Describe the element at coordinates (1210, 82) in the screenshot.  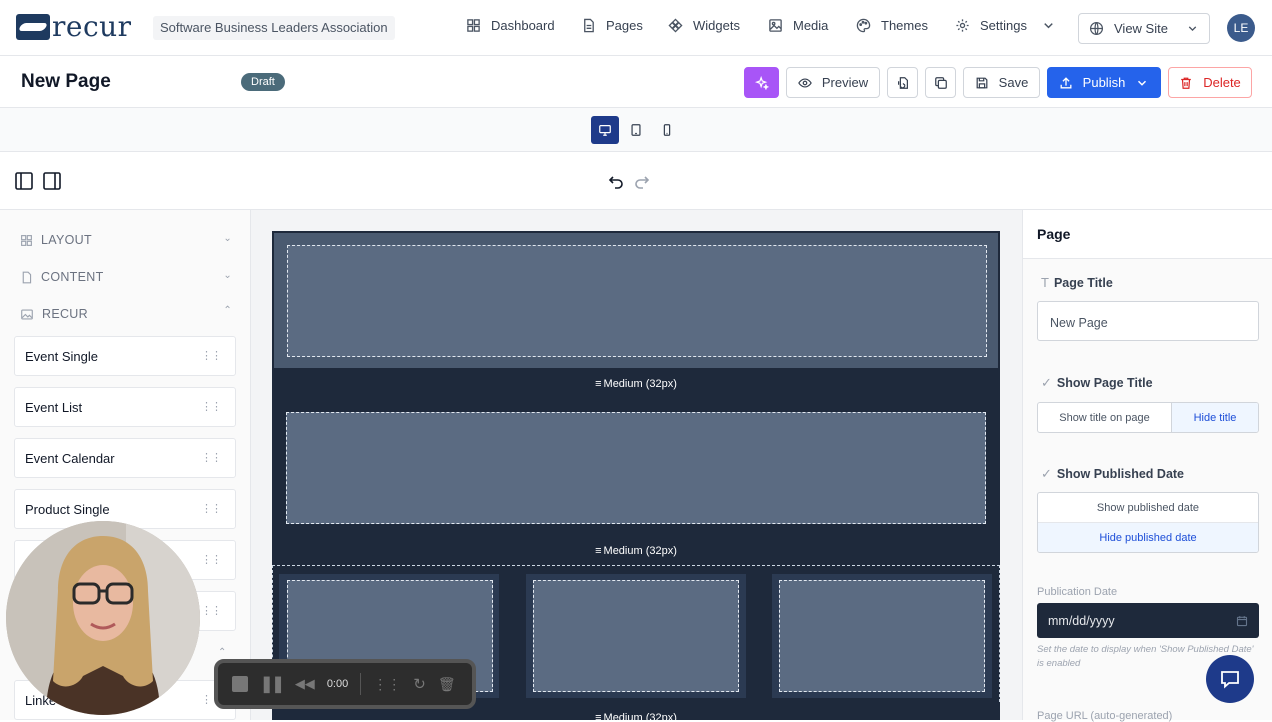
I see `delete-button: Delete` at that location.